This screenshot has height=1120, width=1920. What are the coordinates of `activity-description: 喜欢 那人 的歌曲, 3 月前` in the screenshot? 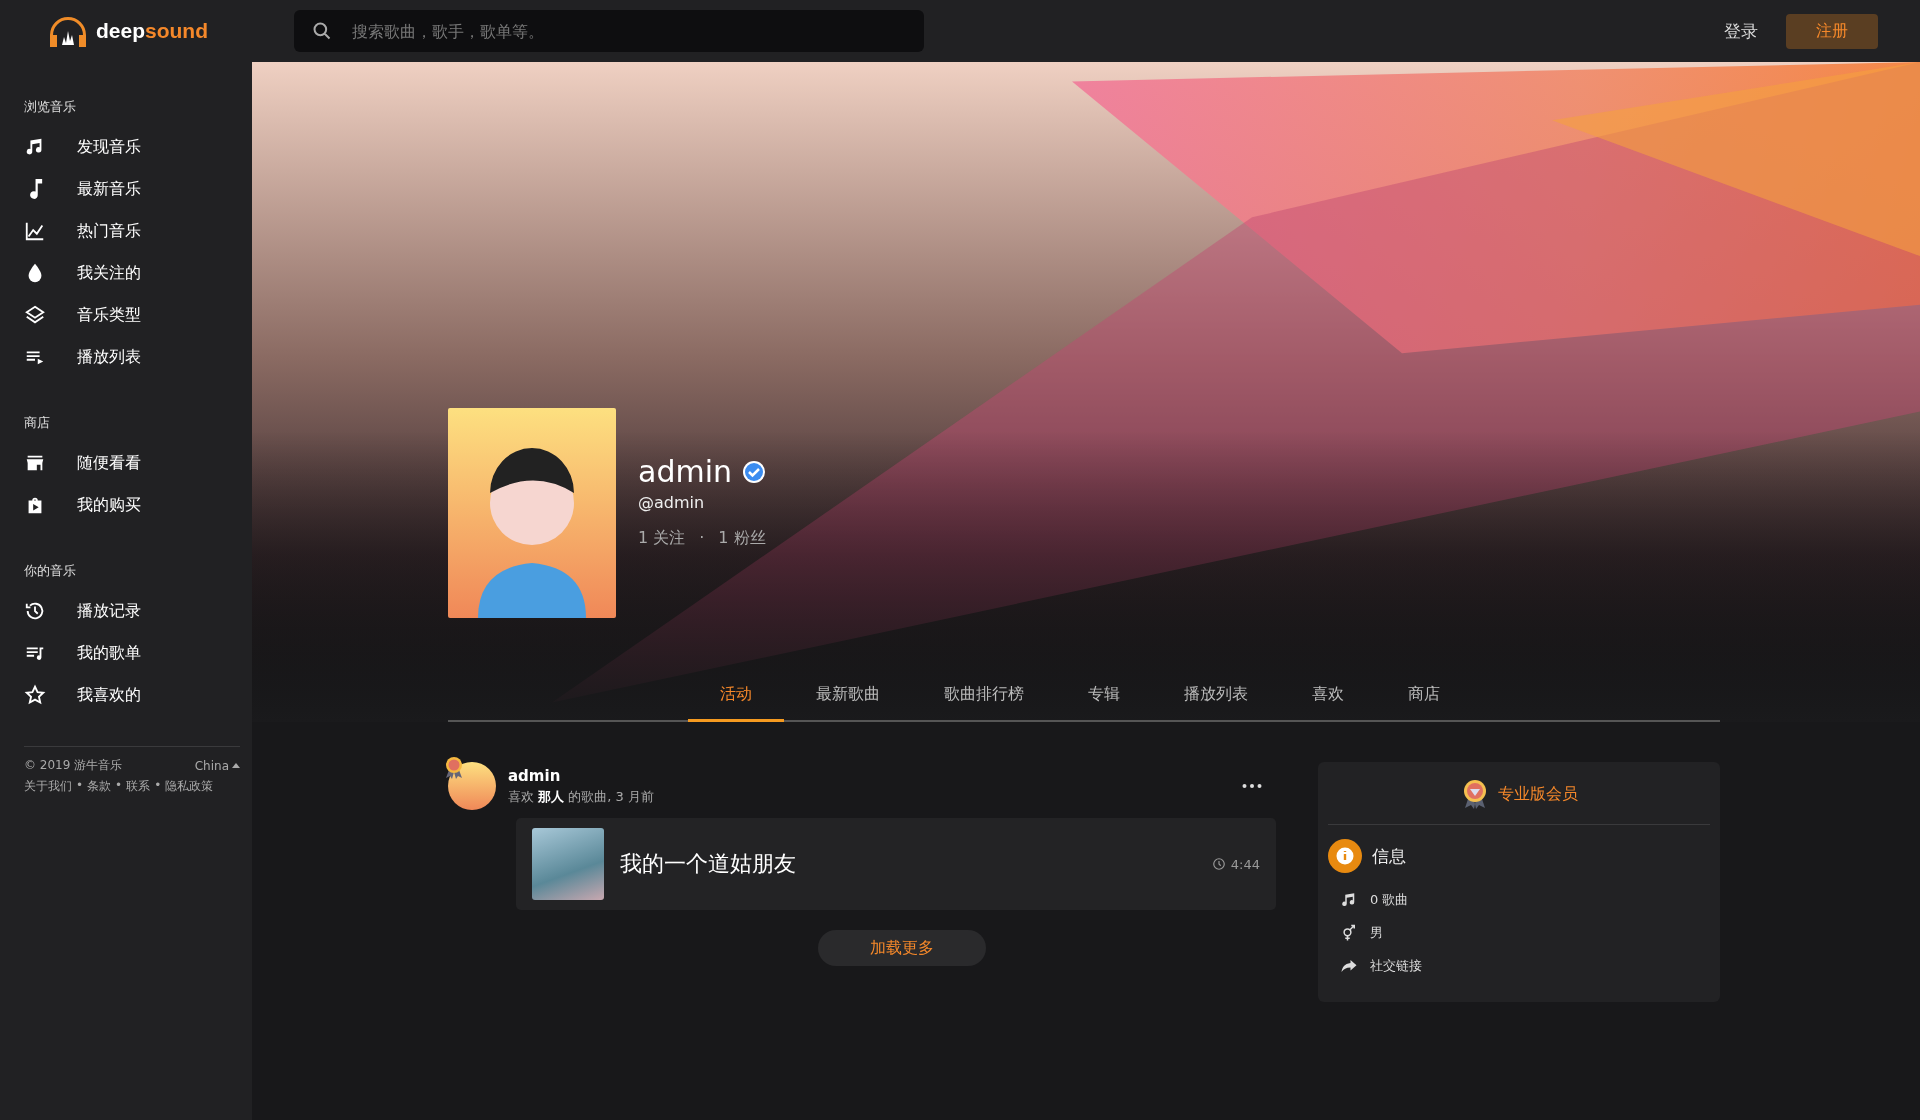 It's located at (581, 796).